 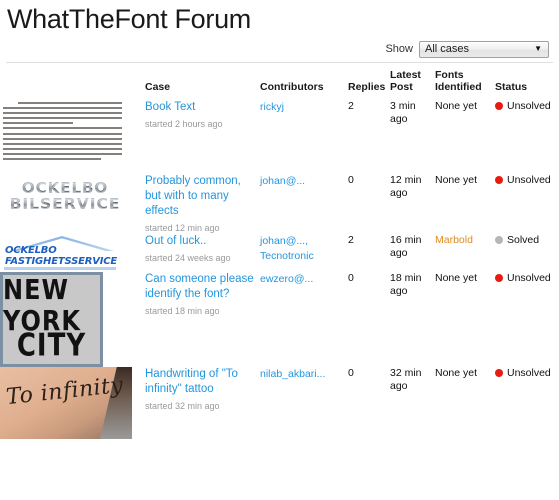 What do you see at coordinates (484, 49) in the screenshot?
I see `show-filter-select: All cases ▼` at bounding box center [484, 49].